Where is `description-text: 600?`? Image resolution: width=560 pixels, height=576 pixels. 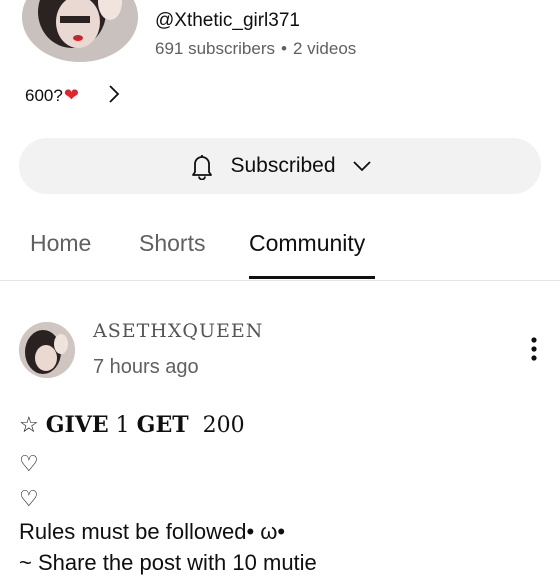 description-text: 600? is located at coordinates (44, 95).